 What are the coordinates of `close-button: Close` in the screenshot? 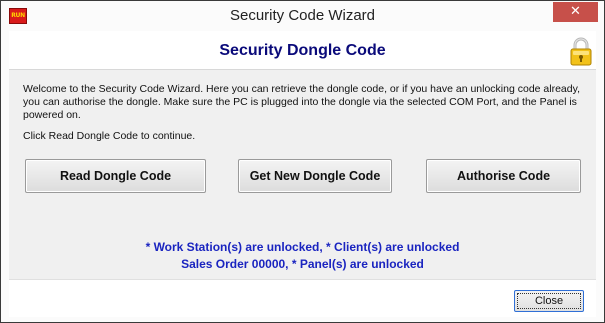 It's located at (549, 301).